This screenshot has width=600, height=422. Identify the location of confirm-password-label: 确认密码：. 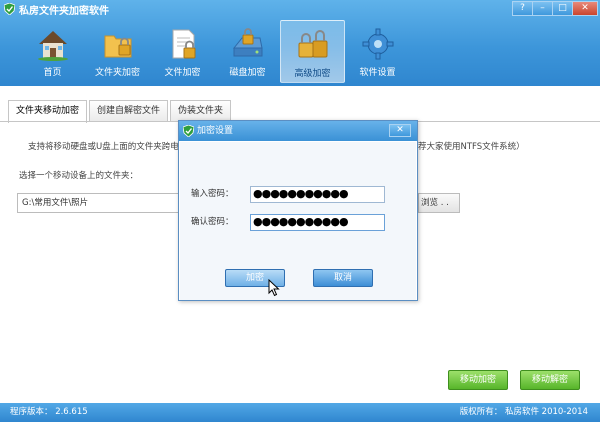
(212, 222).